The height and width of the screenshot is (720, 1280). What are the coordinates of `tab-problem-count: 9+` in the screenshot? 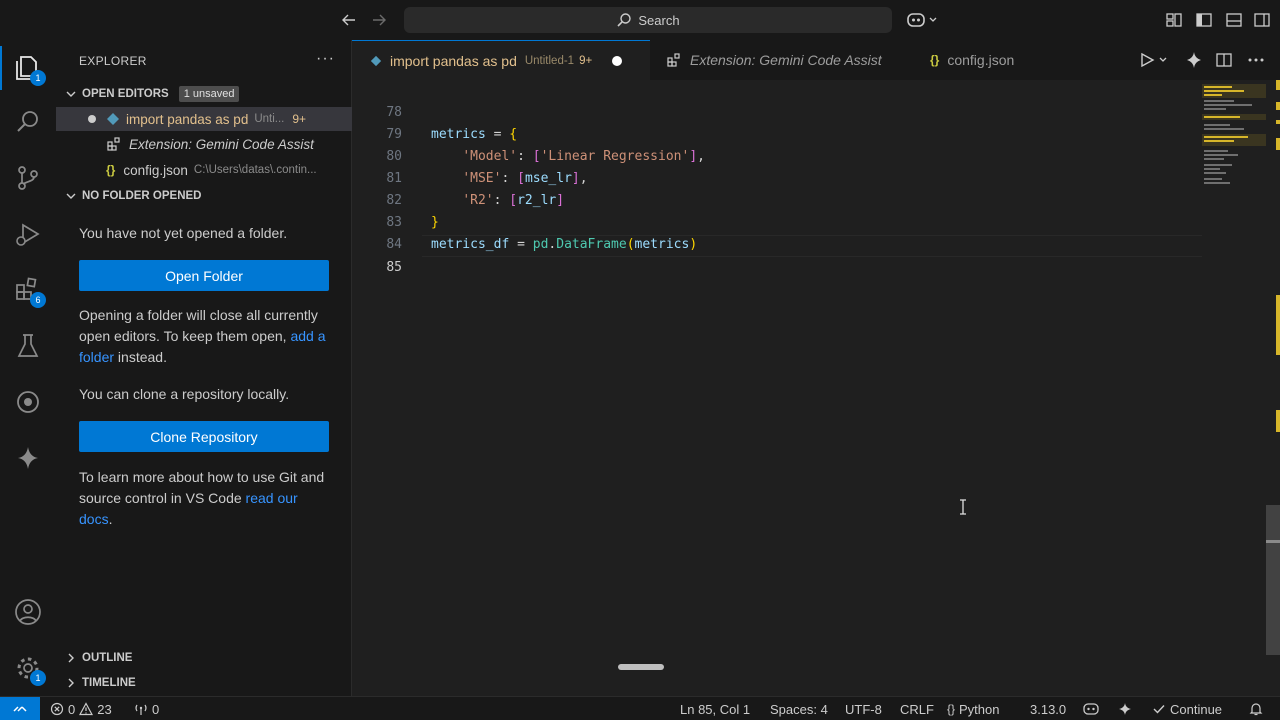 It's located at (586, 60).